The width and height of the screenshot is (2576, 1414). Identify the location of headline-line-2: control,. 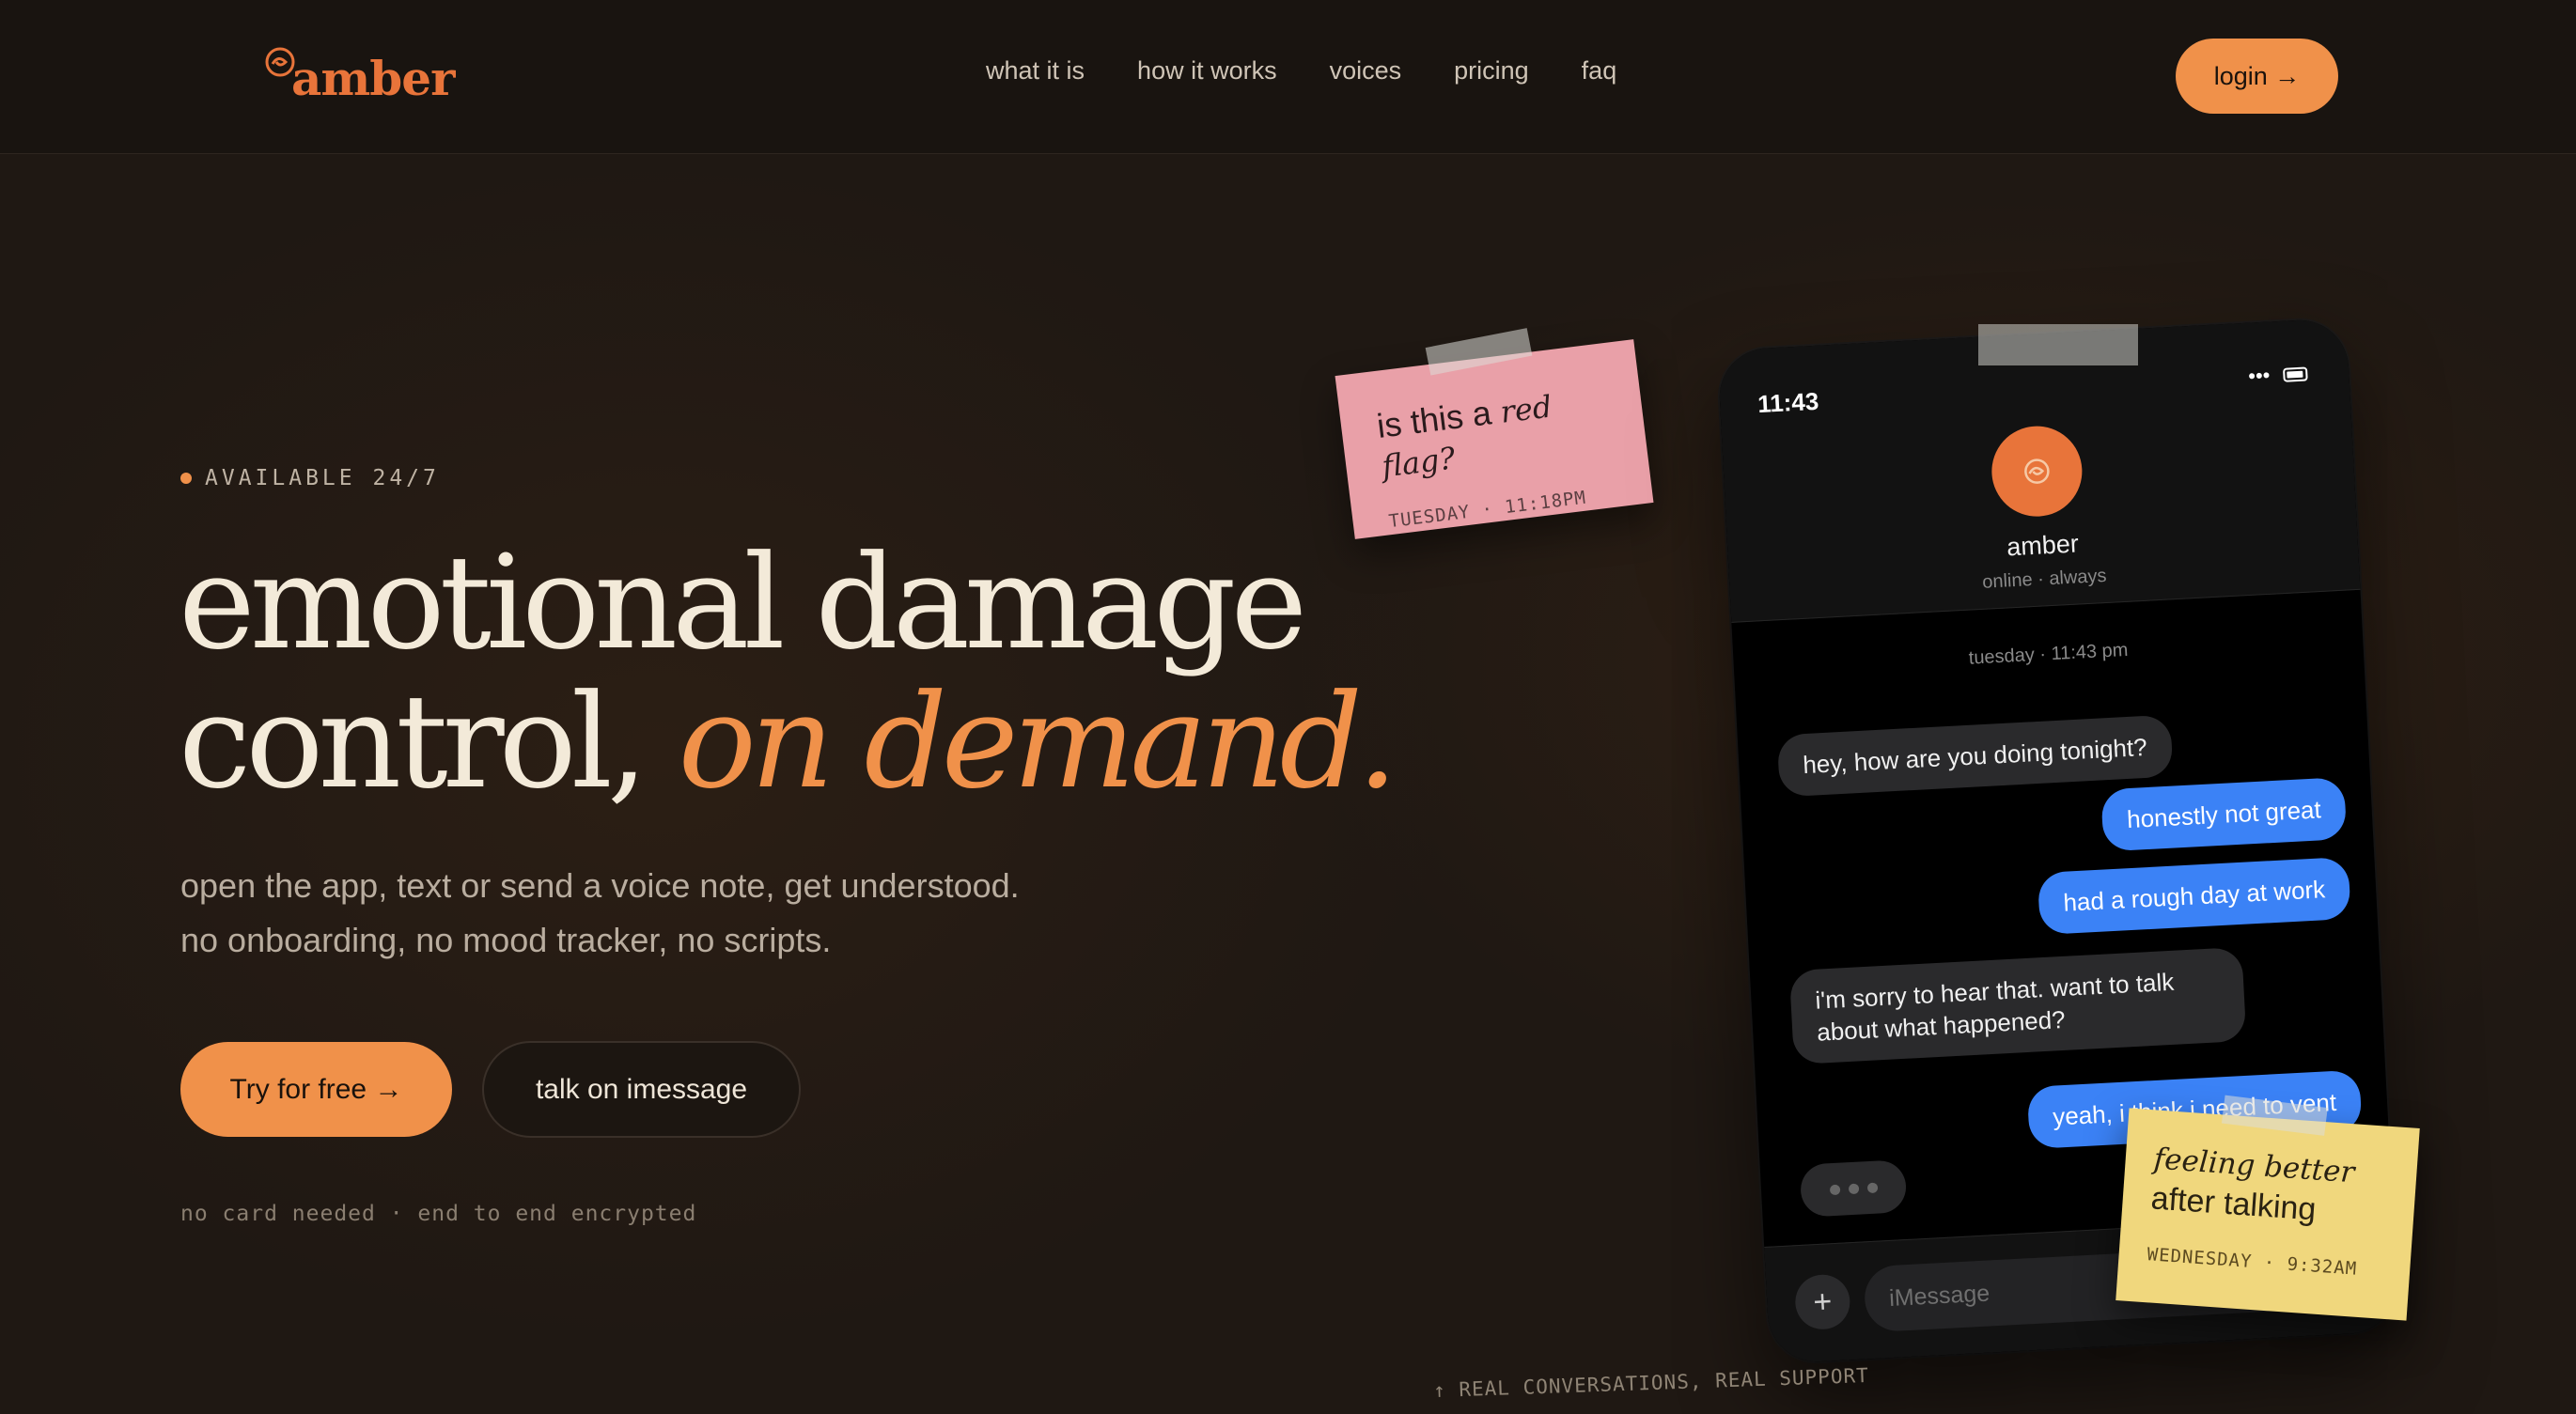
(413, 741).